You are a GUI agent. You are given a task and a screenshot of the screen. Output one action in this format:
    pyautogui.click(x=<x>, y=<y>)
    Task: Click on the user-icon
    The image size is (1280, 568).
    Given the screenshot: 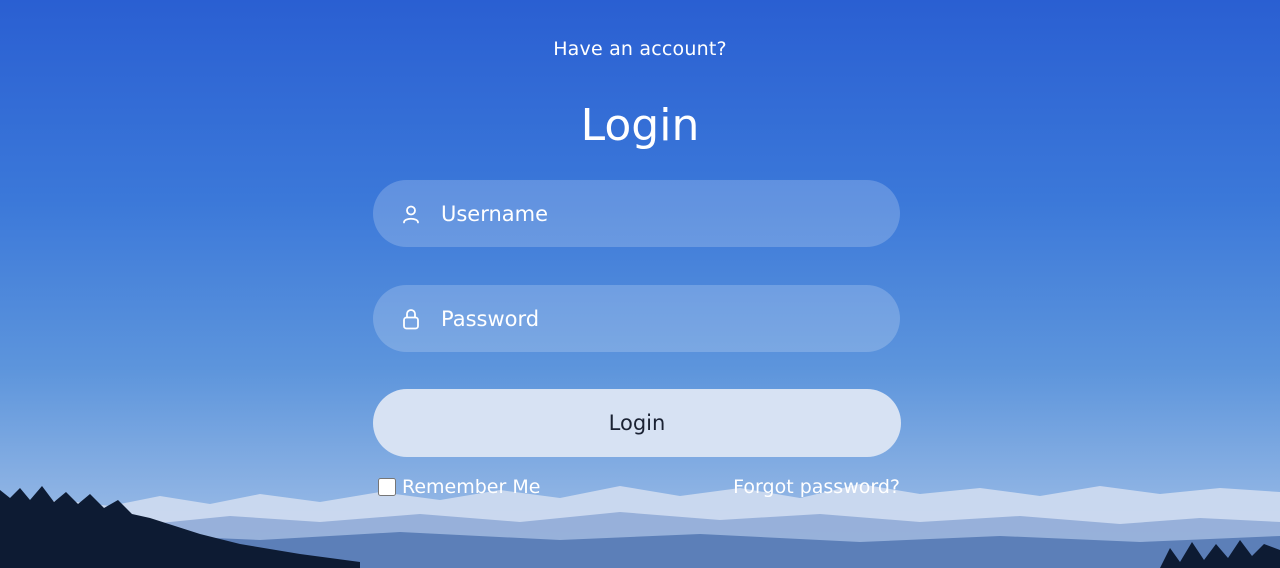 What is the action you would take?
    pyautogui.click(x=411, y=214)
    